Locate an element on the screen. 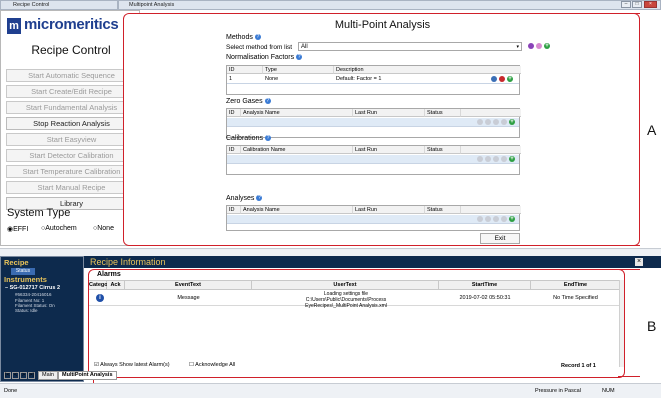 The height and width of the screenshot is (398, 661). prev-page-button: < is located at coordinates (15, 375).